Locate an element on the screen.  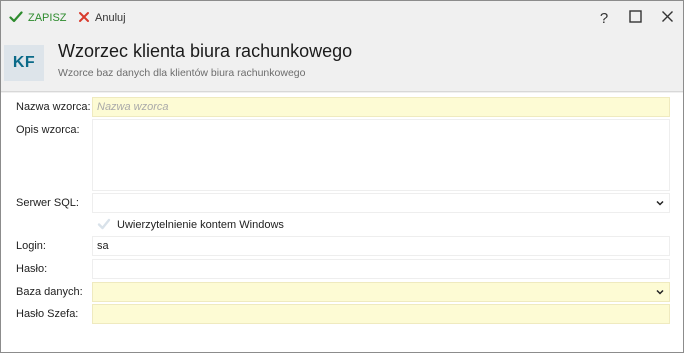
windows-auth-checkbox: Uwierzytelnienie kontem Windows is located at coordinates (190, 225).